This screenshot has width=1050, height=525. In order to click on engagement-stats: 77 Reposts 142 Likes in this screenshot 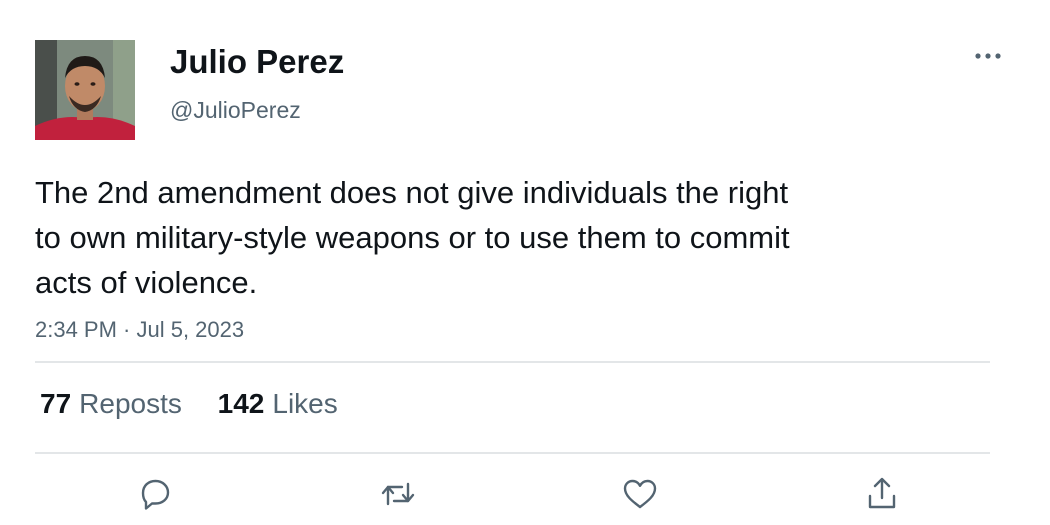, I will do `click(203, 404)`.